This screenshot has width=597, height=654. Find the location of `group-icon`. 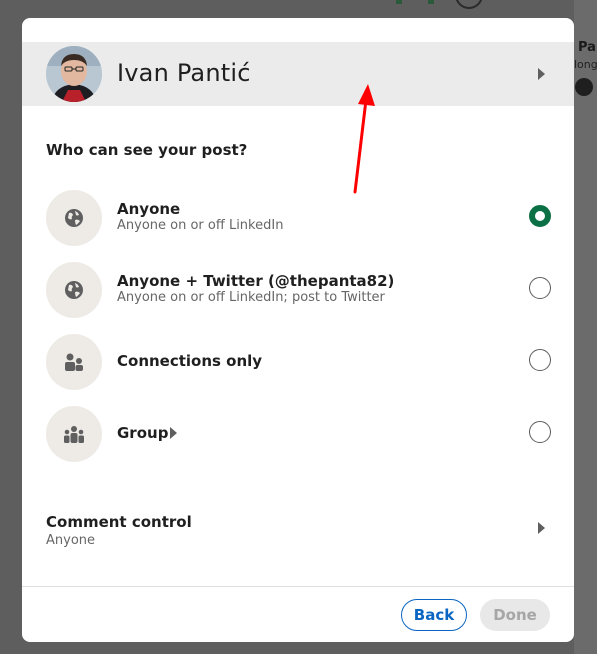

group-icon is located at coordinates (74, 434).